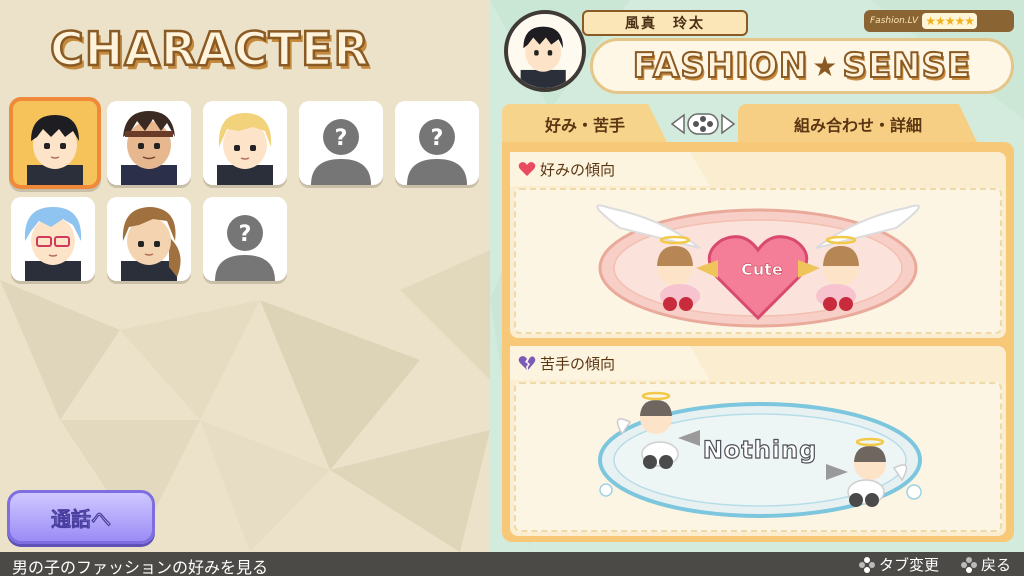 The height and width of the screenshot is (576, 1024). I want to click on tab-likes-dislikes: 好み・苦手, so click(585, 124).